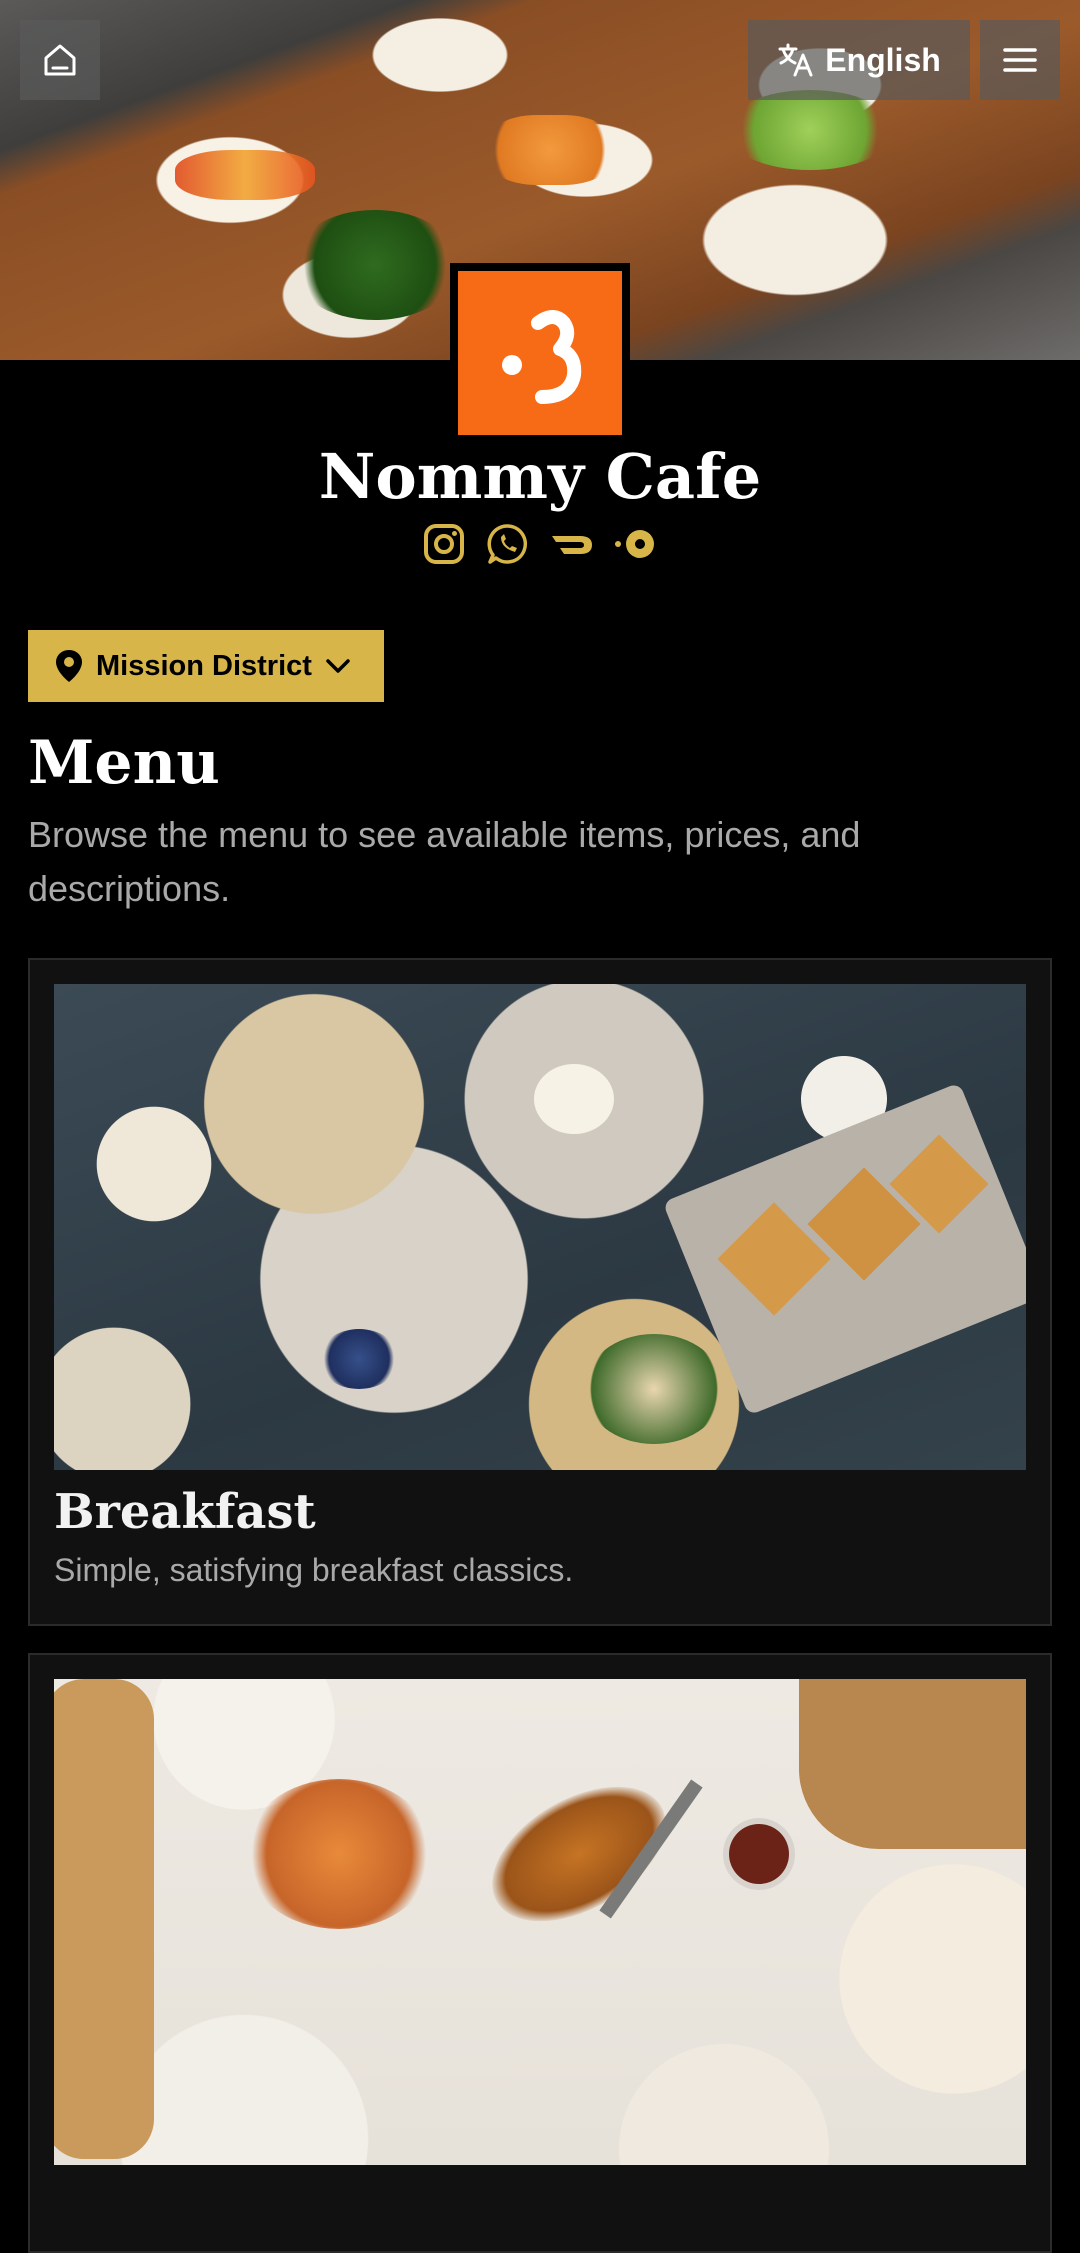 Image resolution: width=1080 pixels, height=2253 pixels. I want to click on location-label: Mission District, so click(204, 665).